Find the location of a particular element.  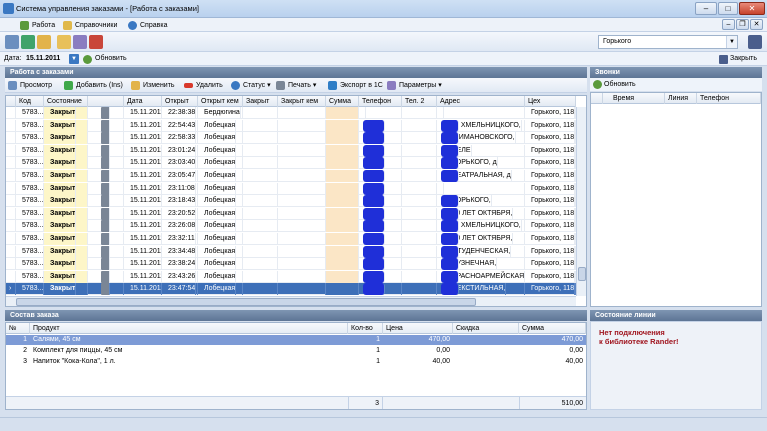

refresh-button: Обновить is located at coordinates (104, 59).